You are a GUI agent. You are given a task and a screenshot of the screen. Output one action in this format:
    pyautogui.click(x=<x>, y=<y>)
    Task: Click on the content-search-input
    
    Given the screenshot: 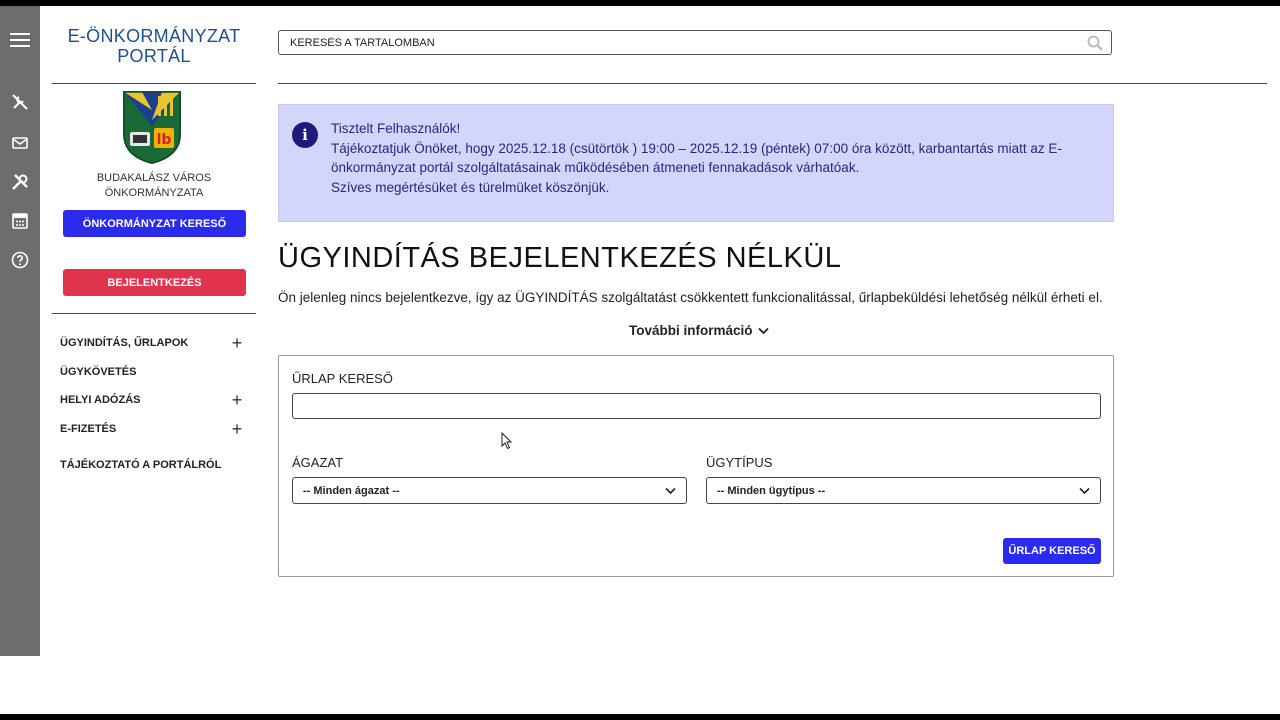 What is the action you would take?
    pyautogui.click(x=687, y=42)
    